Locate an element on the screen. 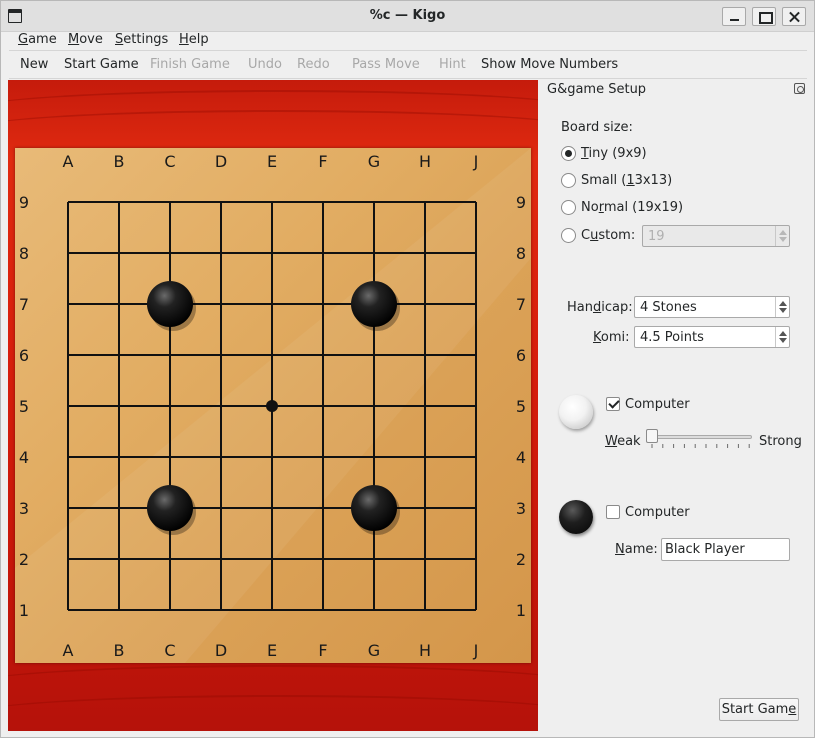 The width and height of the screenshot is (815, 738). menu-move: Move is located at coordinates (85, 39).